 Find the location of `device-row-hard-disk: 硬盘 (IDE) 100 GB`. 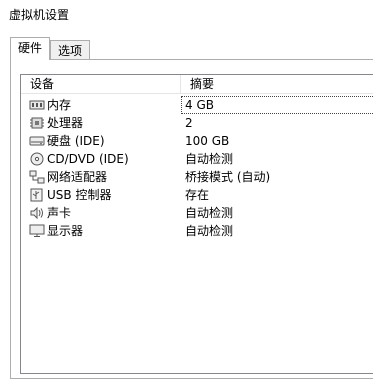

device-row-hard-disk: 硬盘 (IDE) 100 GB is located at coordinates (197, 141).